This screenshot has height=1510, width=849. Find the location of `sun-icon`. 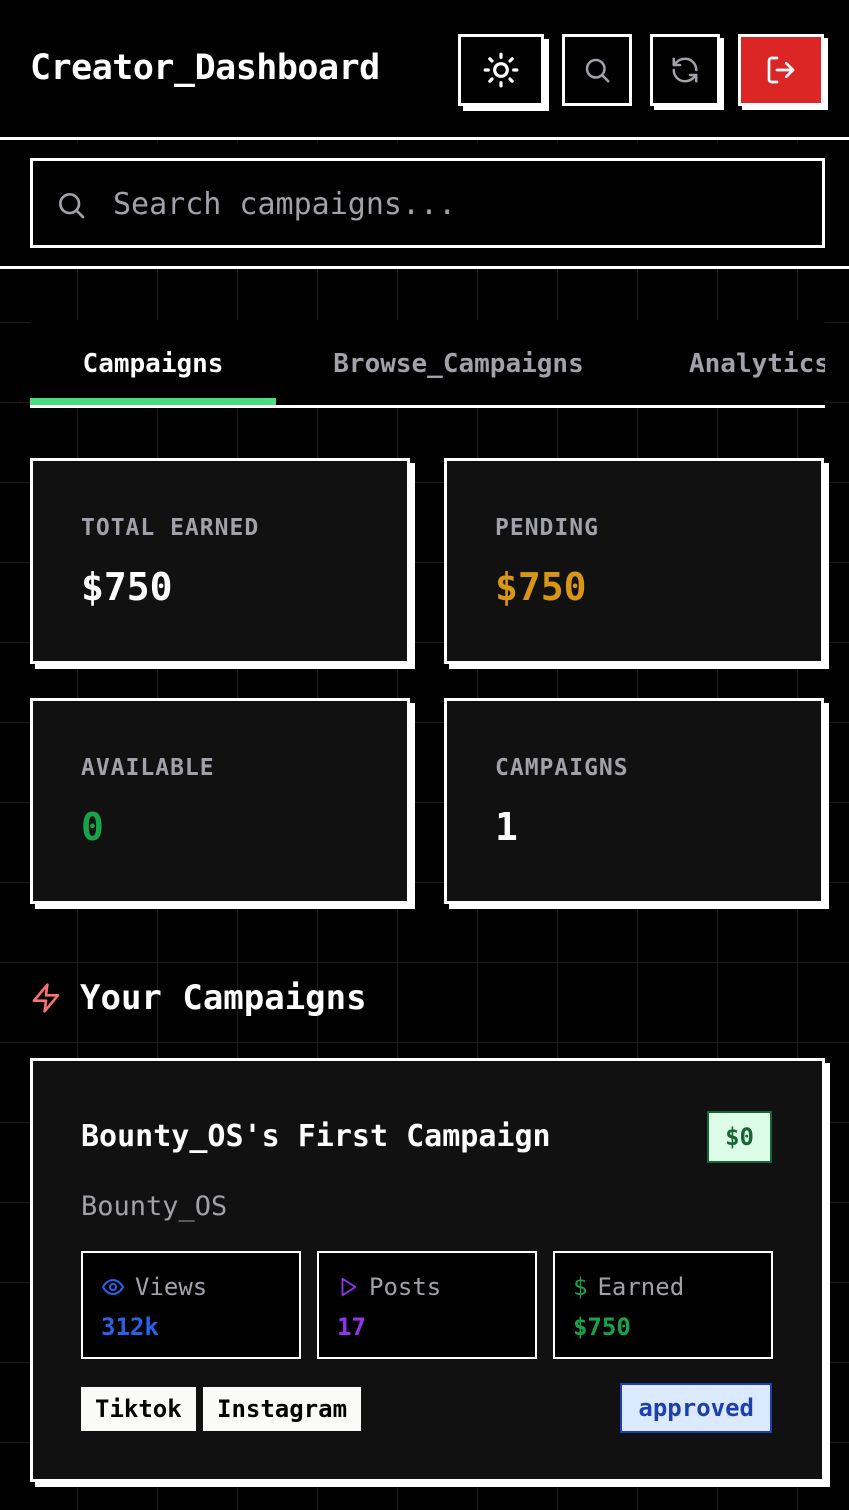

sun-icon is located at coordinates (501, 70).